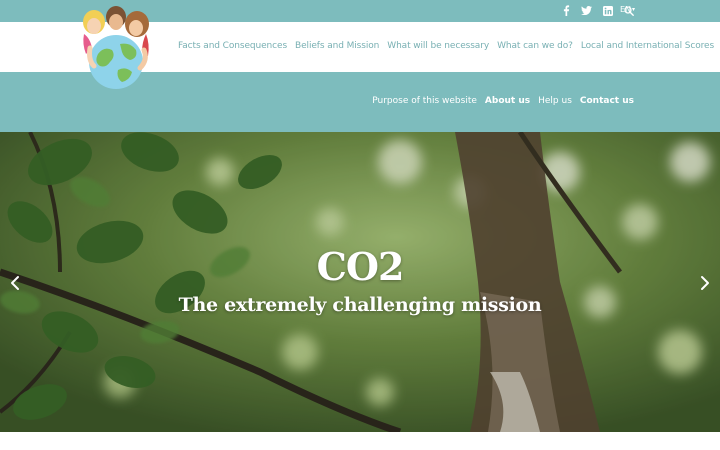 This screenshot has height=450, width=720. I want to click on chevron-right-icon, so click(705, 283).